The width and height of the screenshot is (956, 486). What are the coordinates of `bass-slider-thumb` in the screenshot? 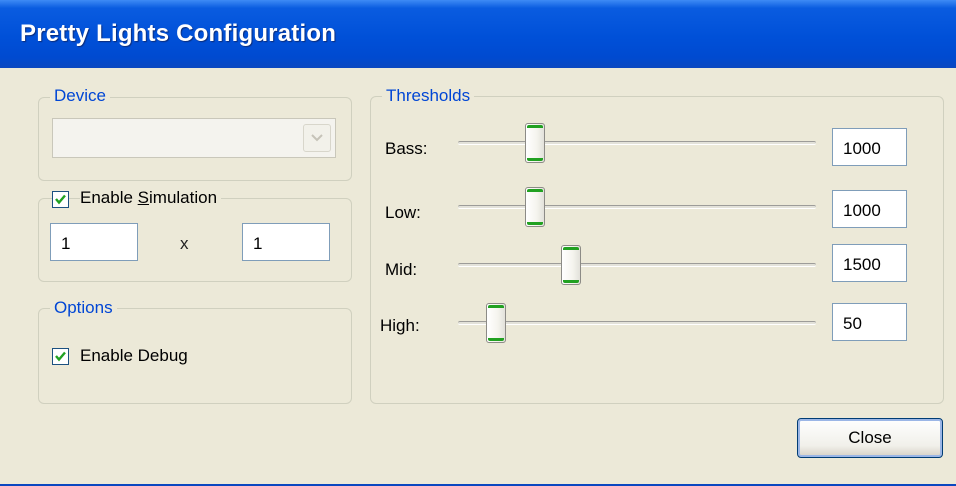 It's located at (535, 143).